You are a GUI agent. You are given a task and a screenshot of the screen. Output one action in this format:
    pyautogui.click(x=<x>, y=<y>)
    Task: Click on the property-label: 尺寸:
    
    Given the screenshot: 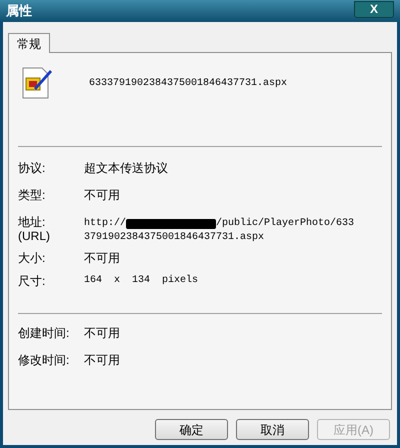 What is the action you would take?
    pyautogui.click(x=32, y=281)
    